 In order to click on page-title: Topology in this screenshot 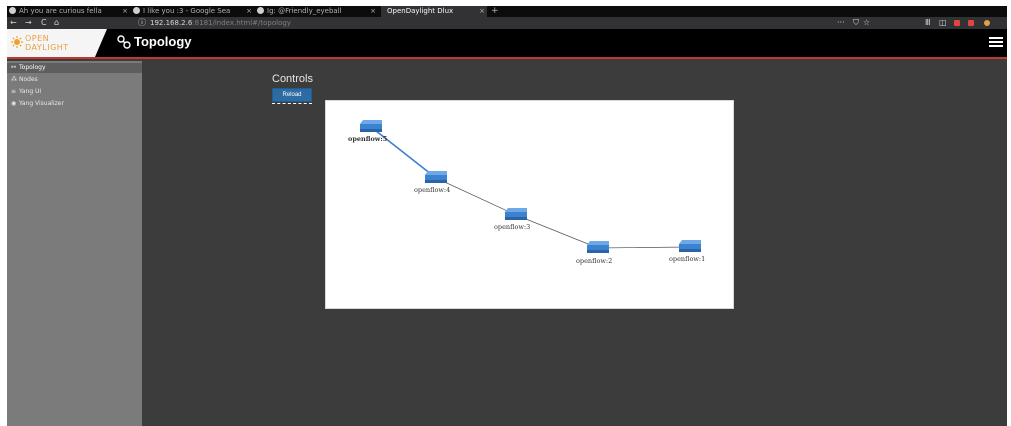, I will do `click(163, 41)`.